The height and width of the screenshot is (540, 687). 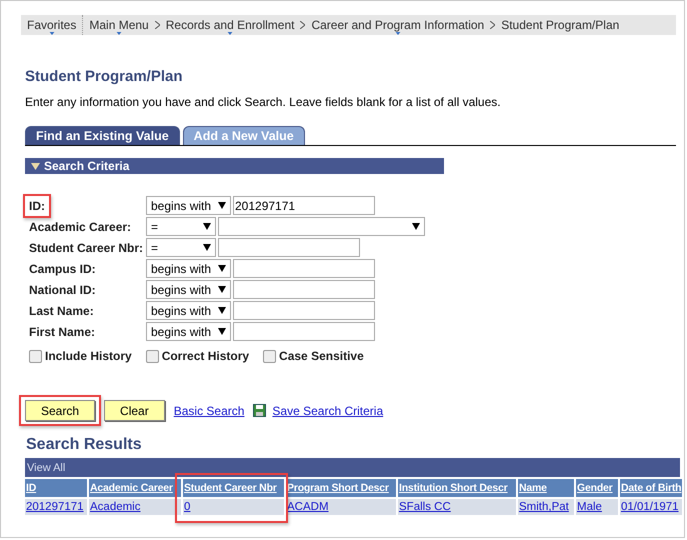 What do you see at coordinates (263, 102) in the screenshot?
I see `instructions-text: Enter any information you have and click Search. Leave fields blank for a list of all values.` at bounding box center [263, 102].